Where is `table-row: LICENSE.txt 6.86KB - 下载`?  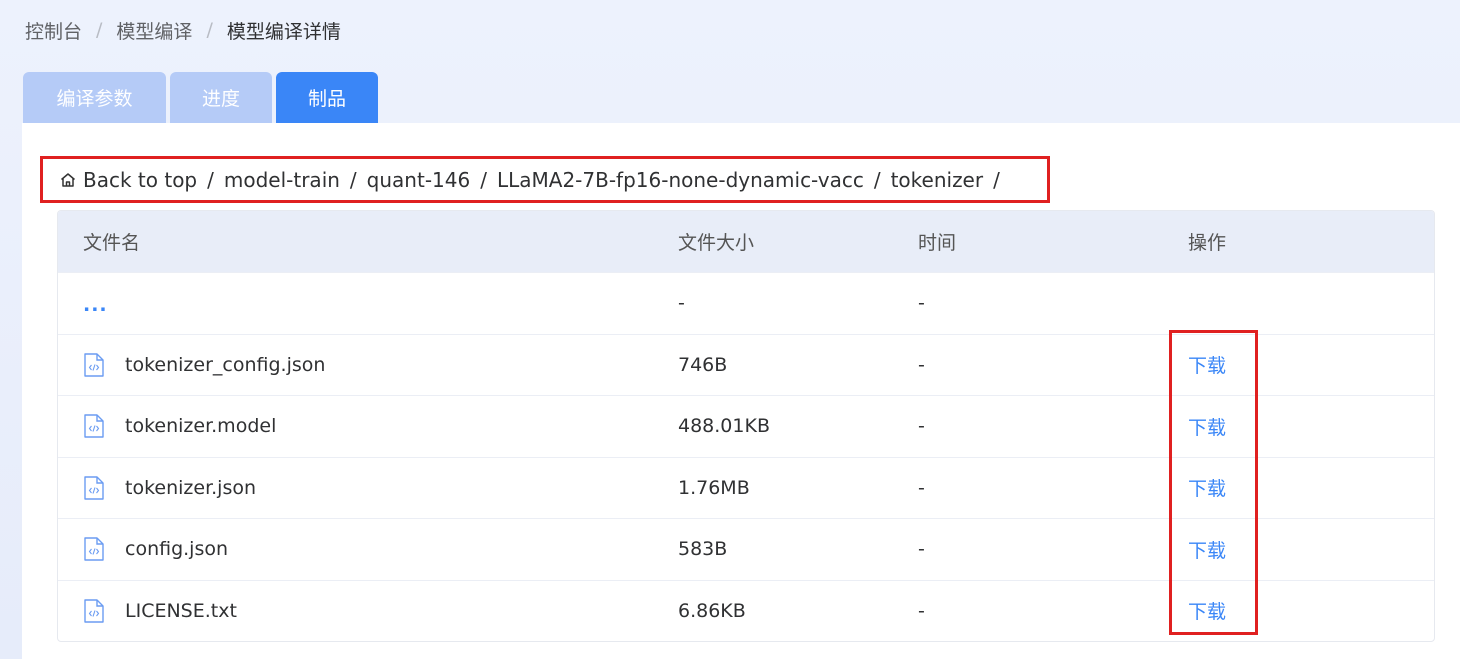 table-row: LICENSE.txt 6.86KB - 下载 is located at coordinates (746, 610).